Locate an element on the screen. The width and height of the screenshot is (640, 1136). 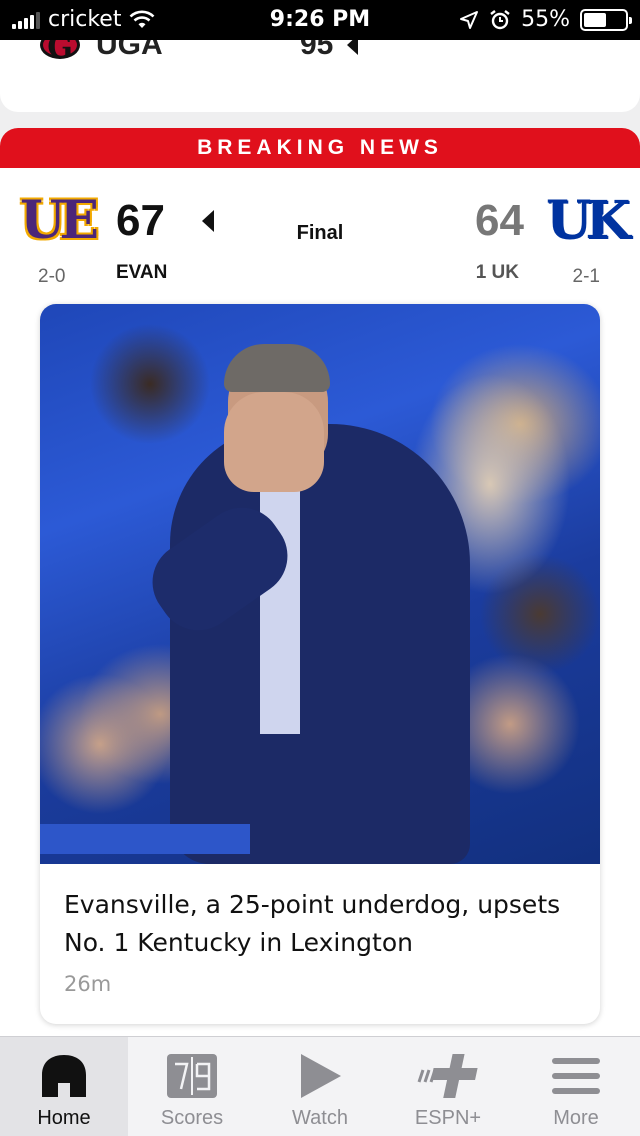
story-timestamp: 26m is located at coordinates (88, 984).